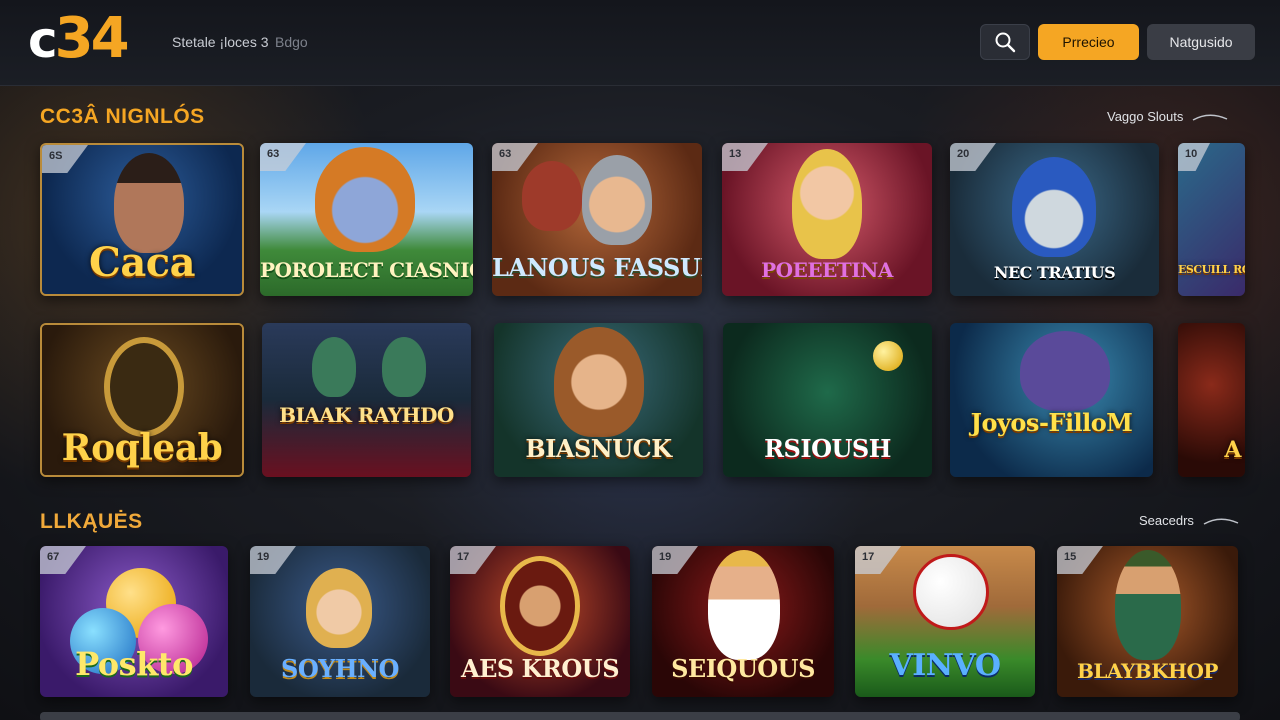 The height and width of the screenshot is (720, 1280). I want to click on game-title: Caca, so click(142, 262).